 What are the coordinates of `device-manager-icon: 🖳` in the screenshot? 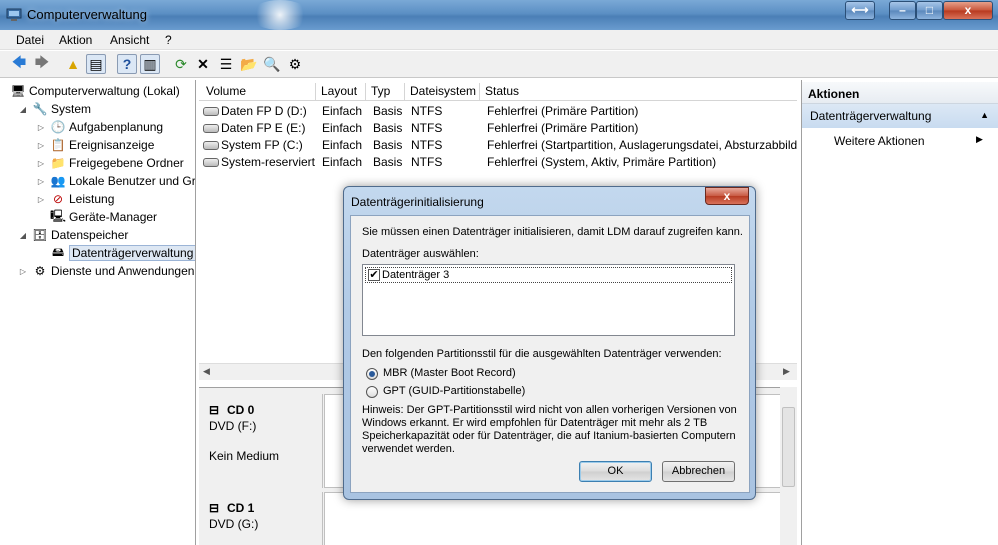 It's located at (58, 215).